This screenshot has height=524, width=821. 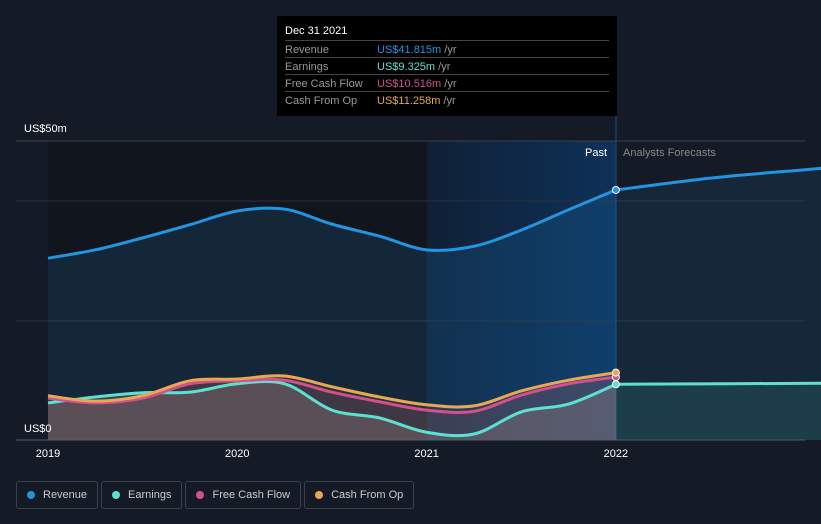 What do you see at coordinates (307, 50) in the screenshot?
I see `tooltip-label: Revenue` at bounding box center [307, 50].